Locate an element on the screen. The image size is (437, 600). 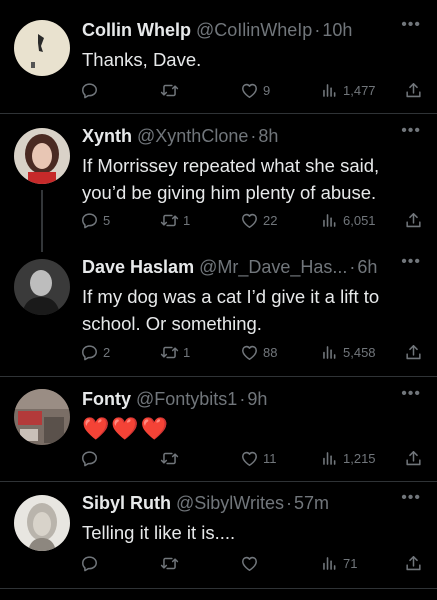
tweet-actions: 11 1,215 is located at coordinates (252, 458).